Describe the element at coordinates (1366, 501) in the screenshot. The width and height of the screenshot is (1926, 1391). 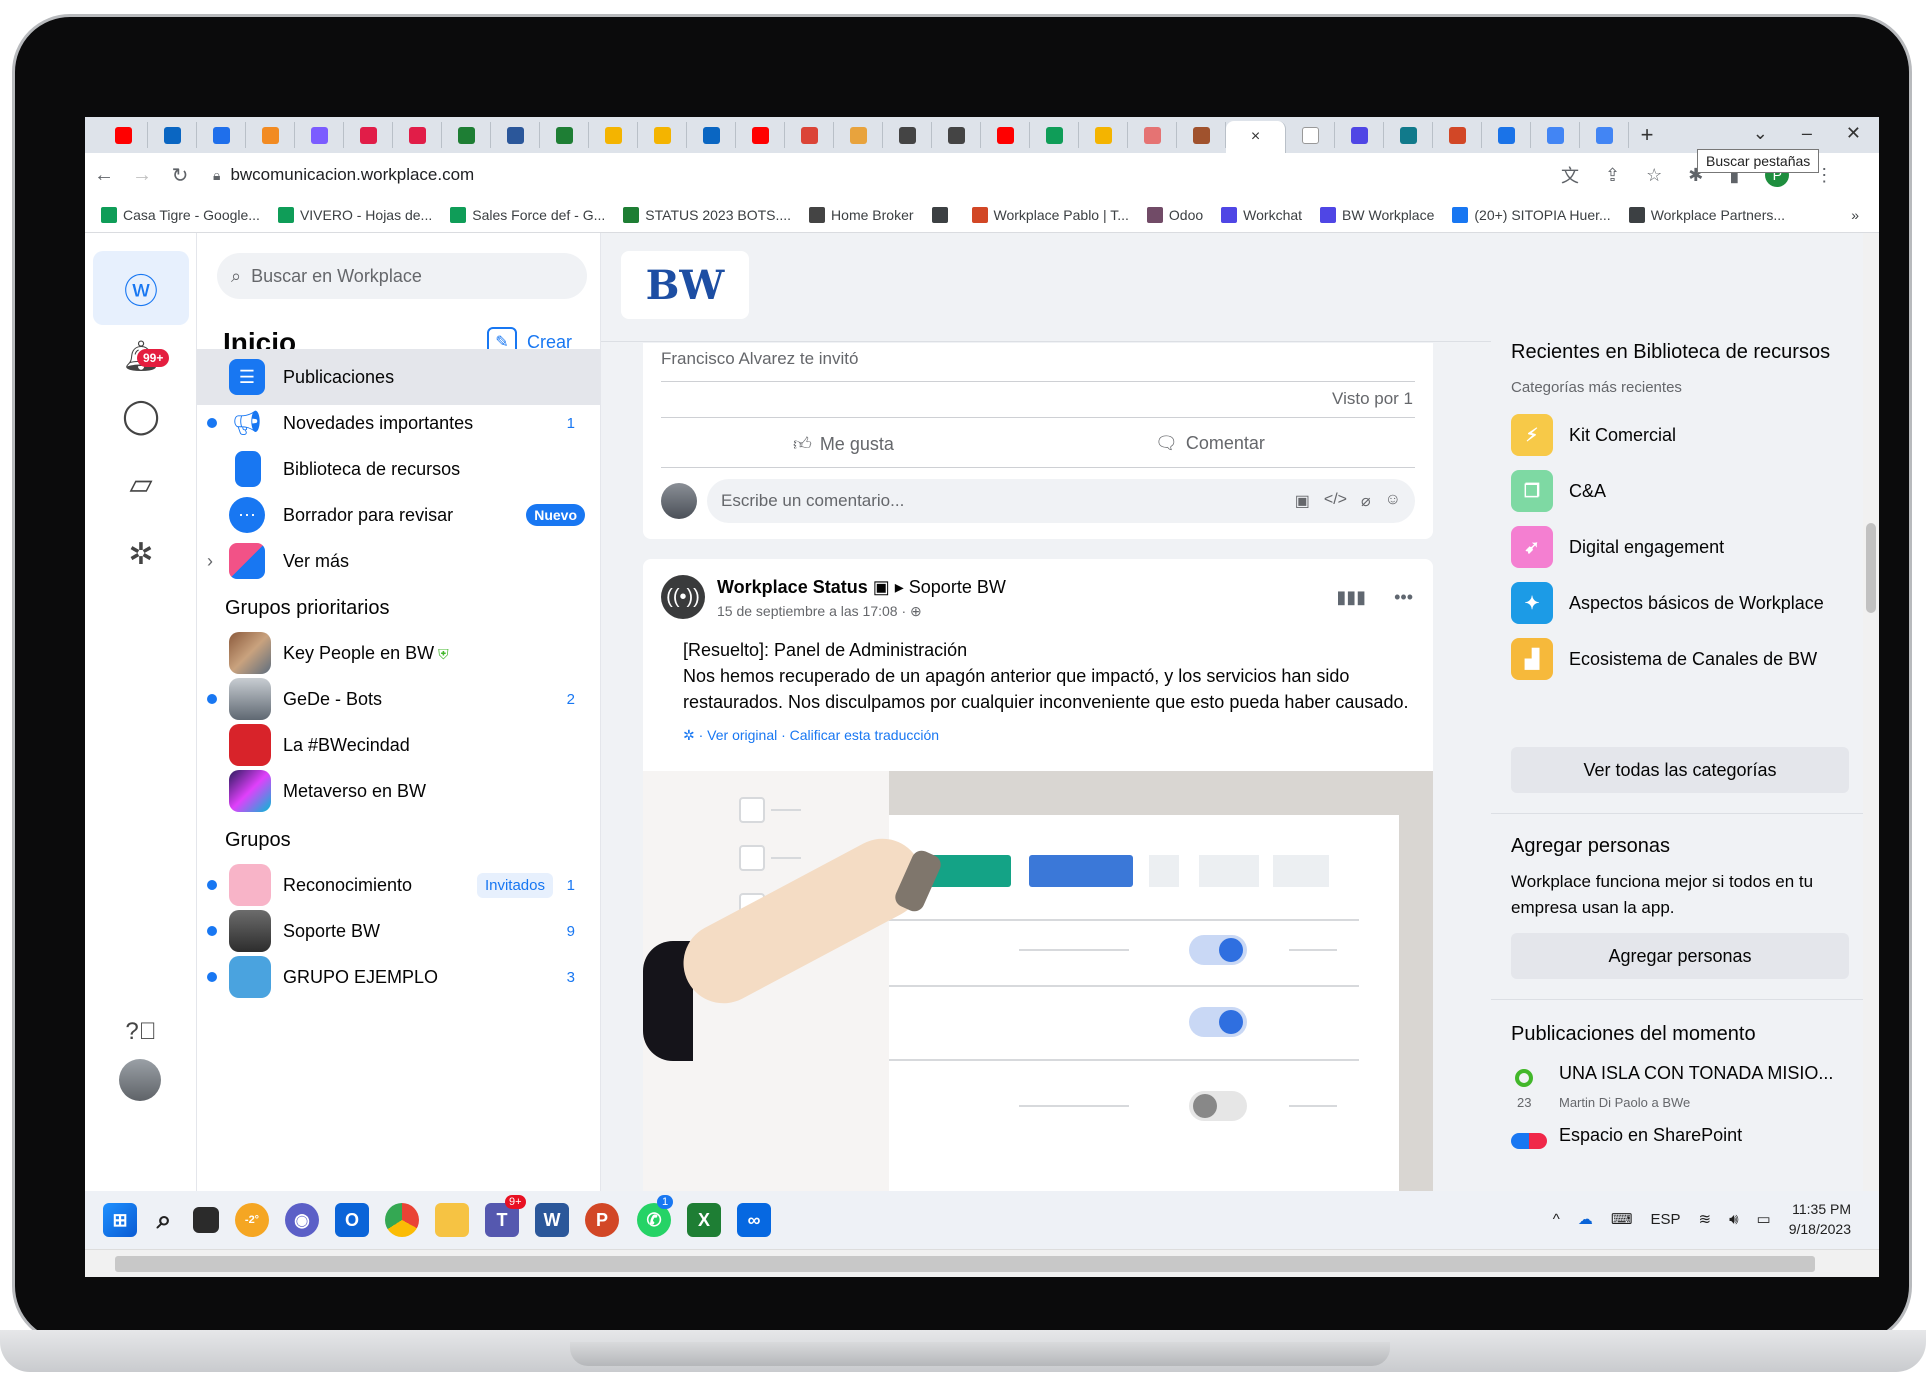
I see `attach-icon: ⌀` at that location.